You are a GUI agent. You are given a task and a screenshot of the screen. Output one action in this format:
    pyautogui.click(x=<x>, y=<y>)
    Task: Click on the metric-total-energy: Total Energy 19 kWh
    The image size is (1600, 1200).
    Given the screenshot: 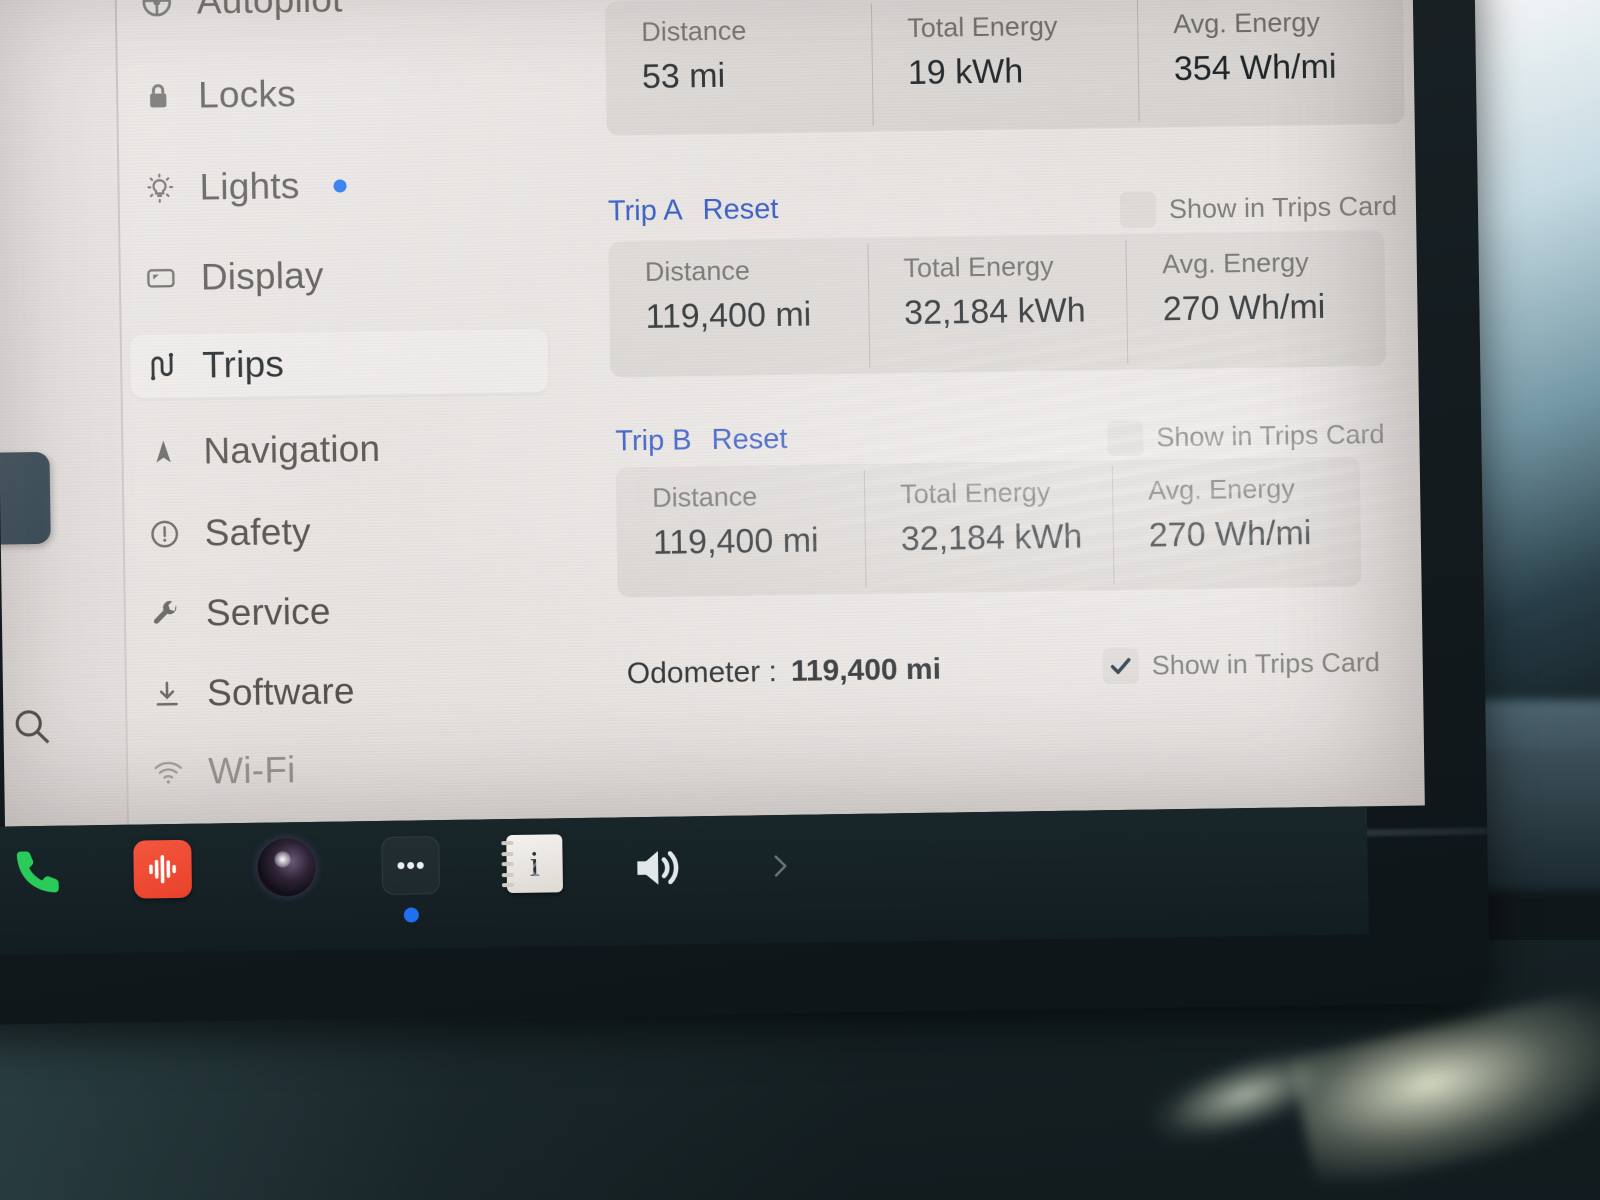 What is the action you would take?
    pyautogui.click(x=1005, y=66)
    